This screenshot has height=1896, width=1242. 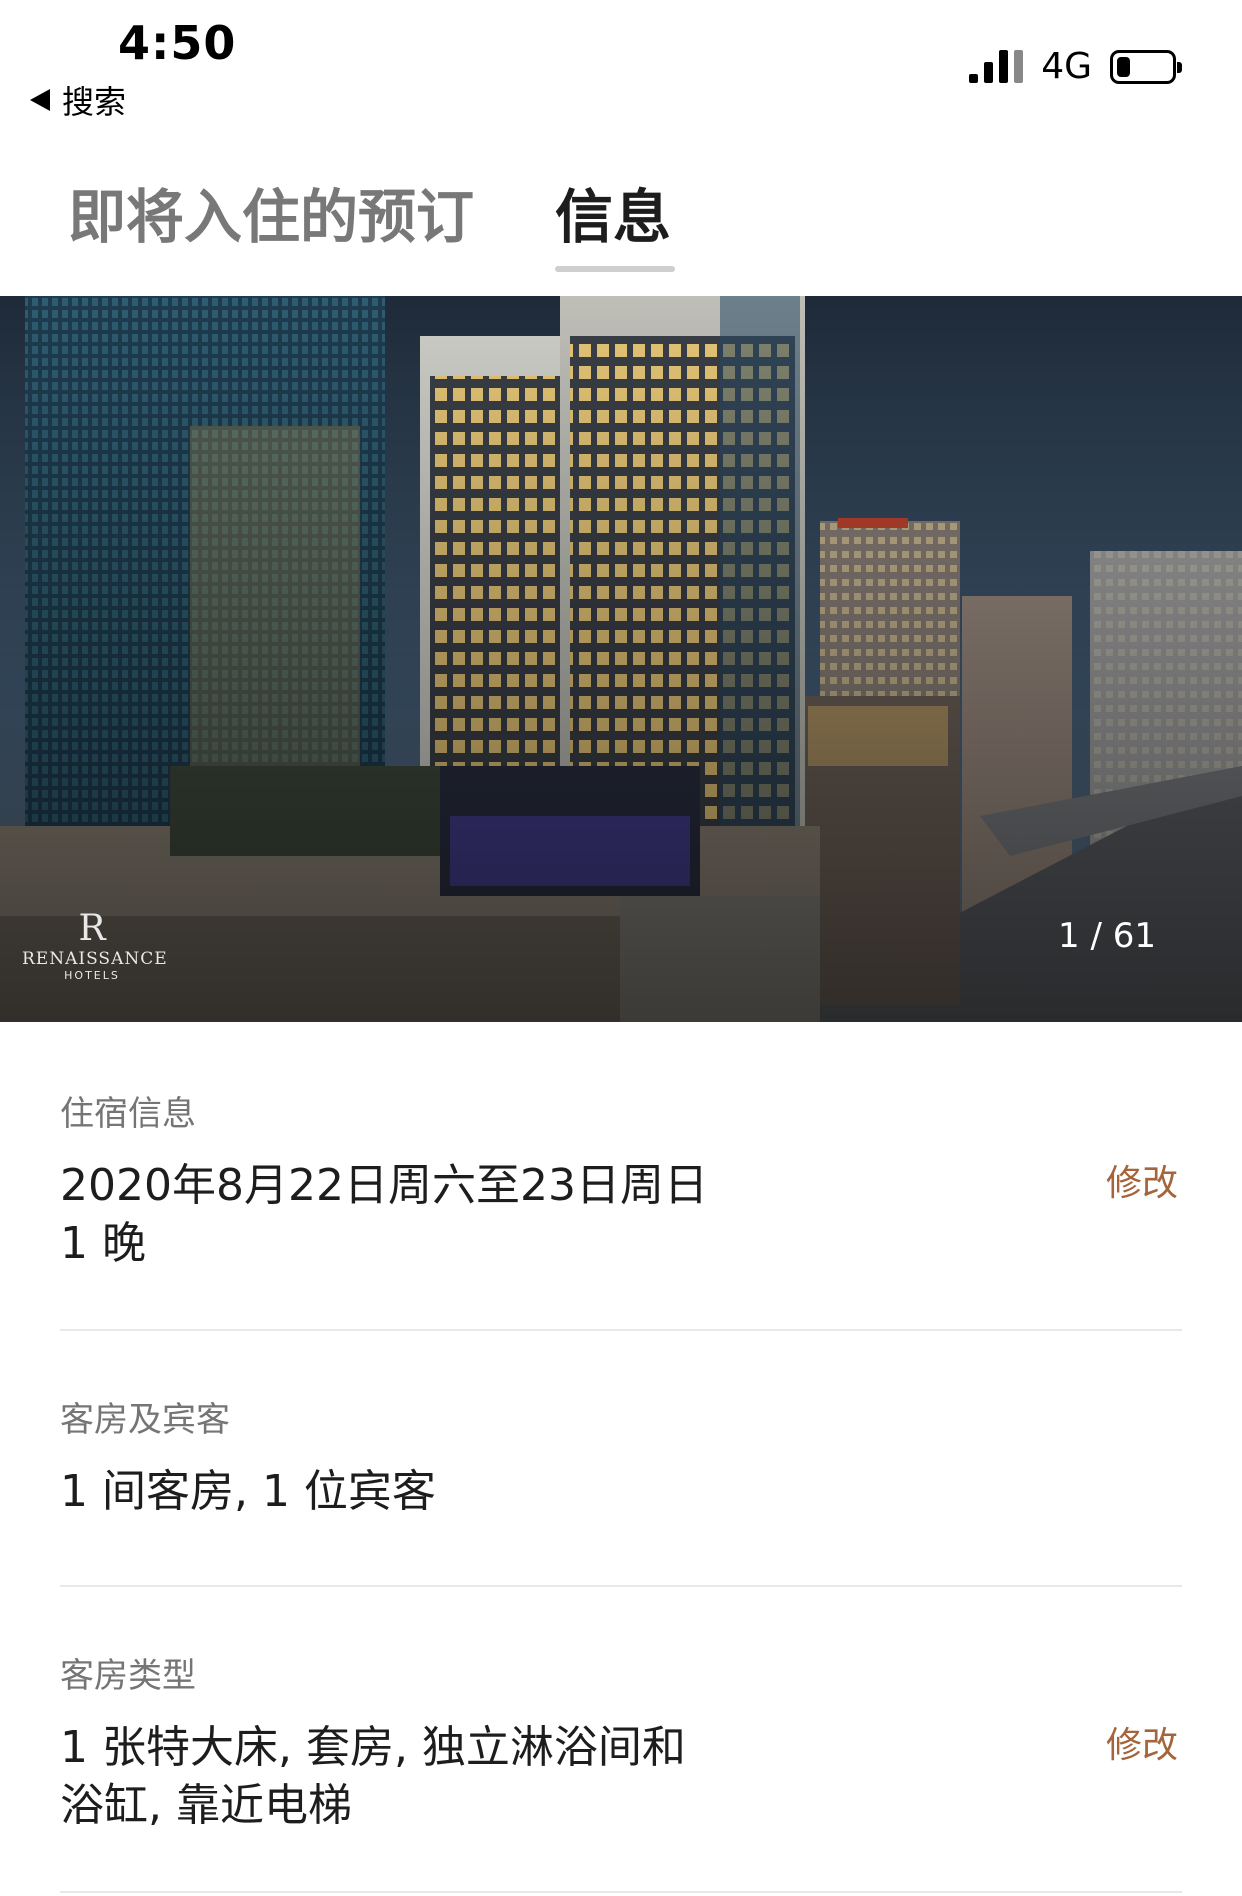 I want to click on status-time: 4:50, so click(x=177, y=43).